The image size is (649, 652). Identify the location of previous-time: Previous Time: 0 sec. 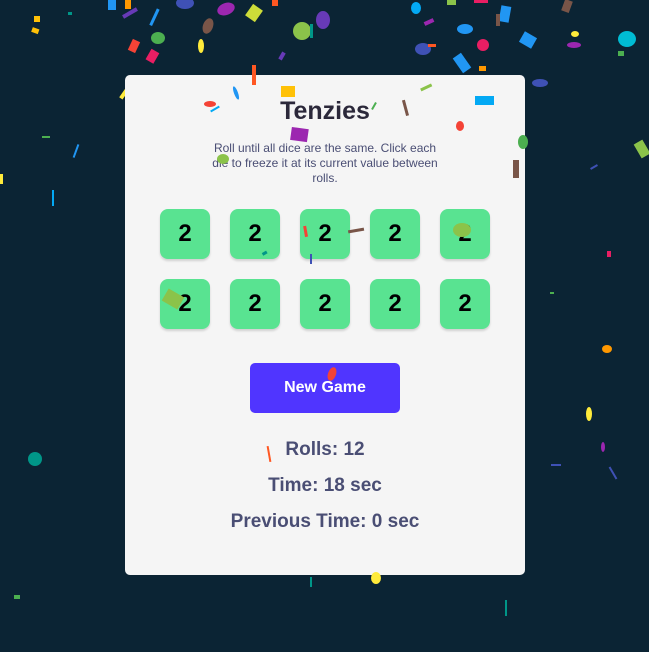
(325, 521).